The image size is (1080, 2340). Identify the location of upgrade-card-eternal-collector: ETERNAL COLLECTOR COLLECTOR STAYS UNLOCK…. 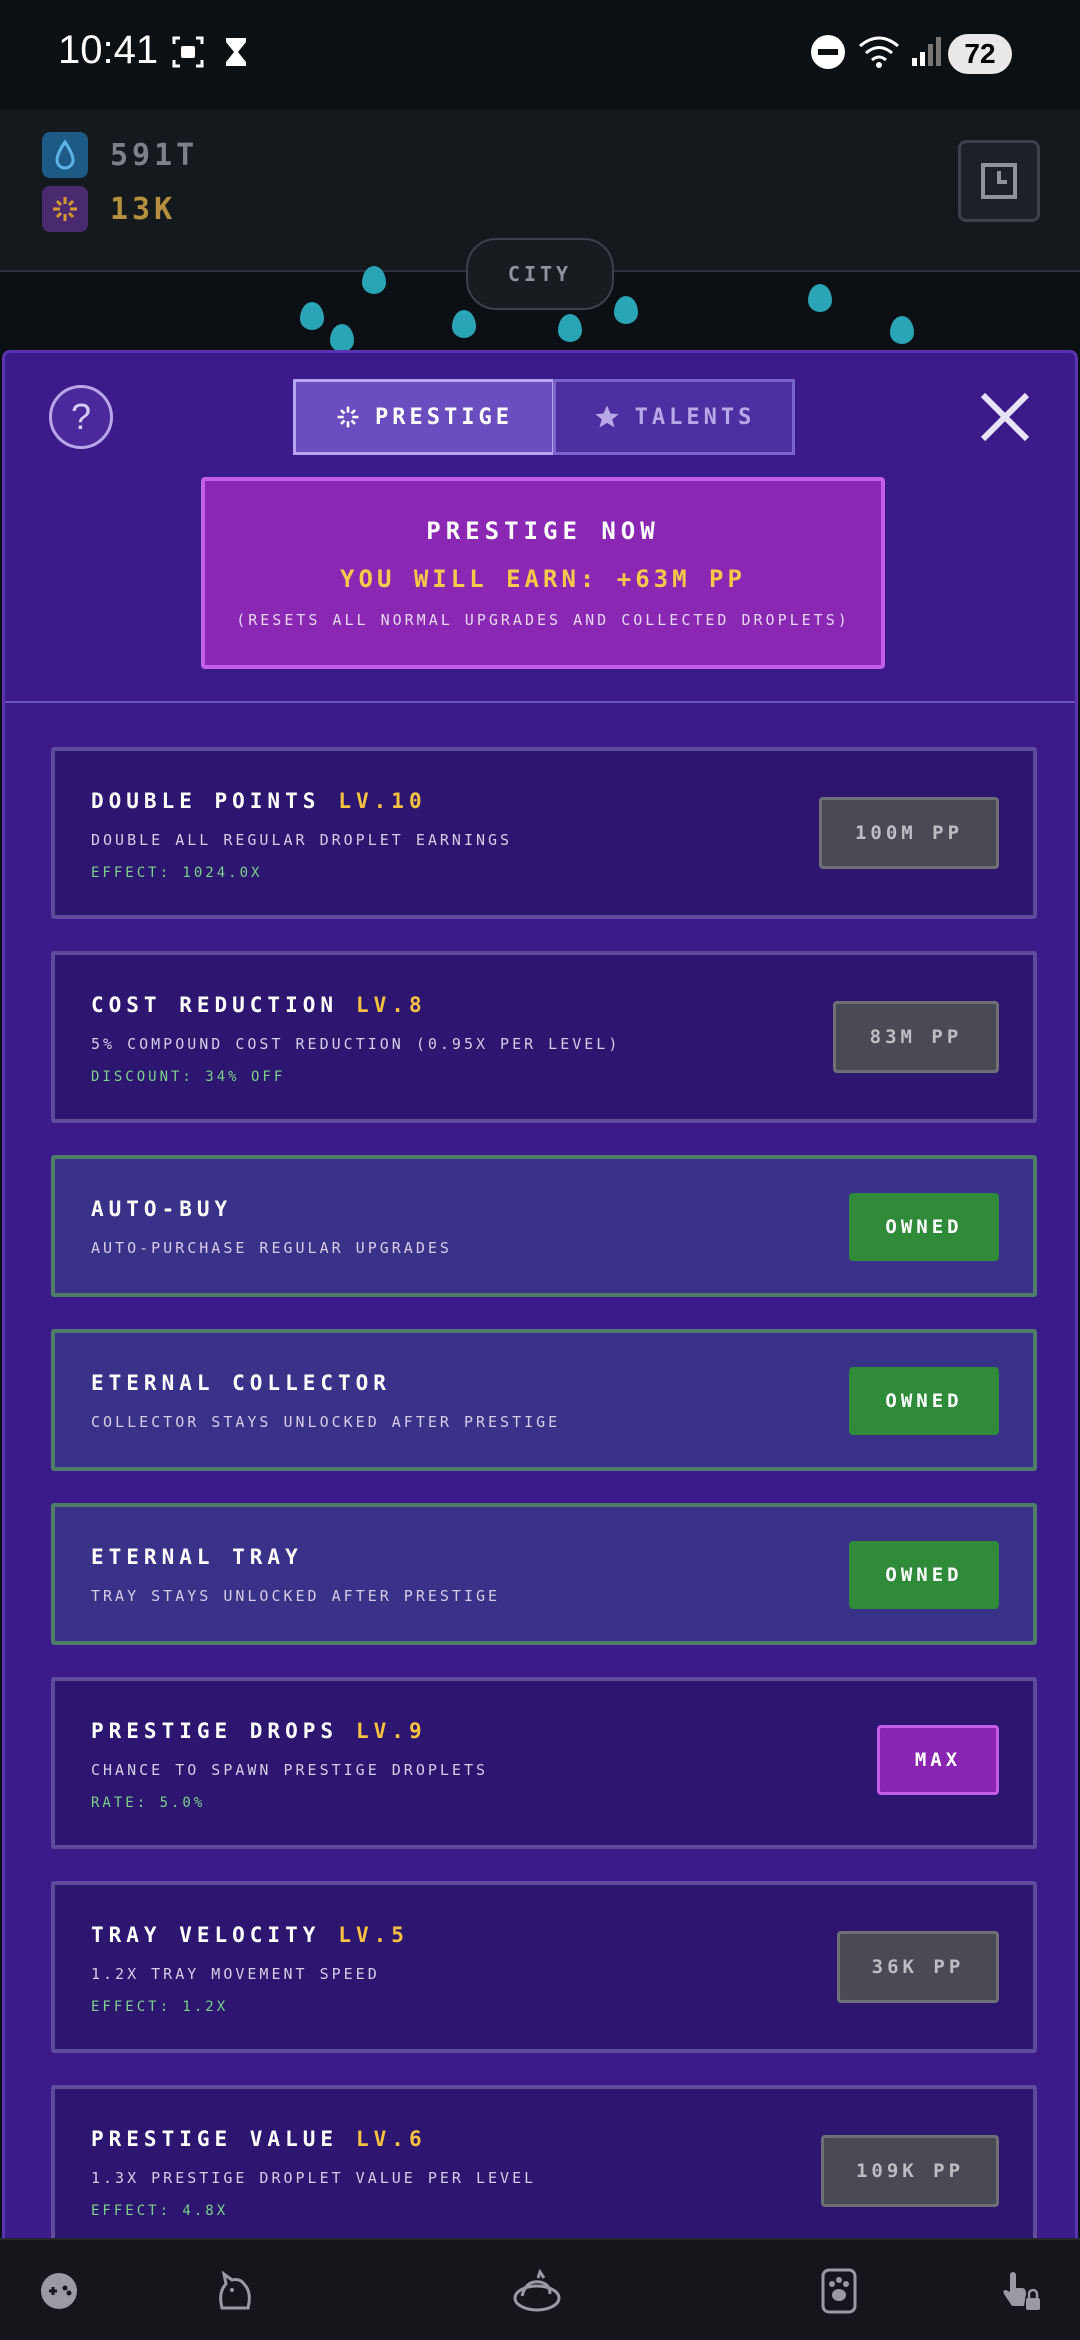
(544, 1400).